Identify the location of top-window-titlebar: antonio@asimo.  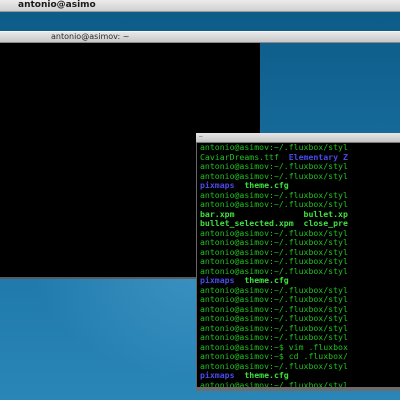
(200, 6).